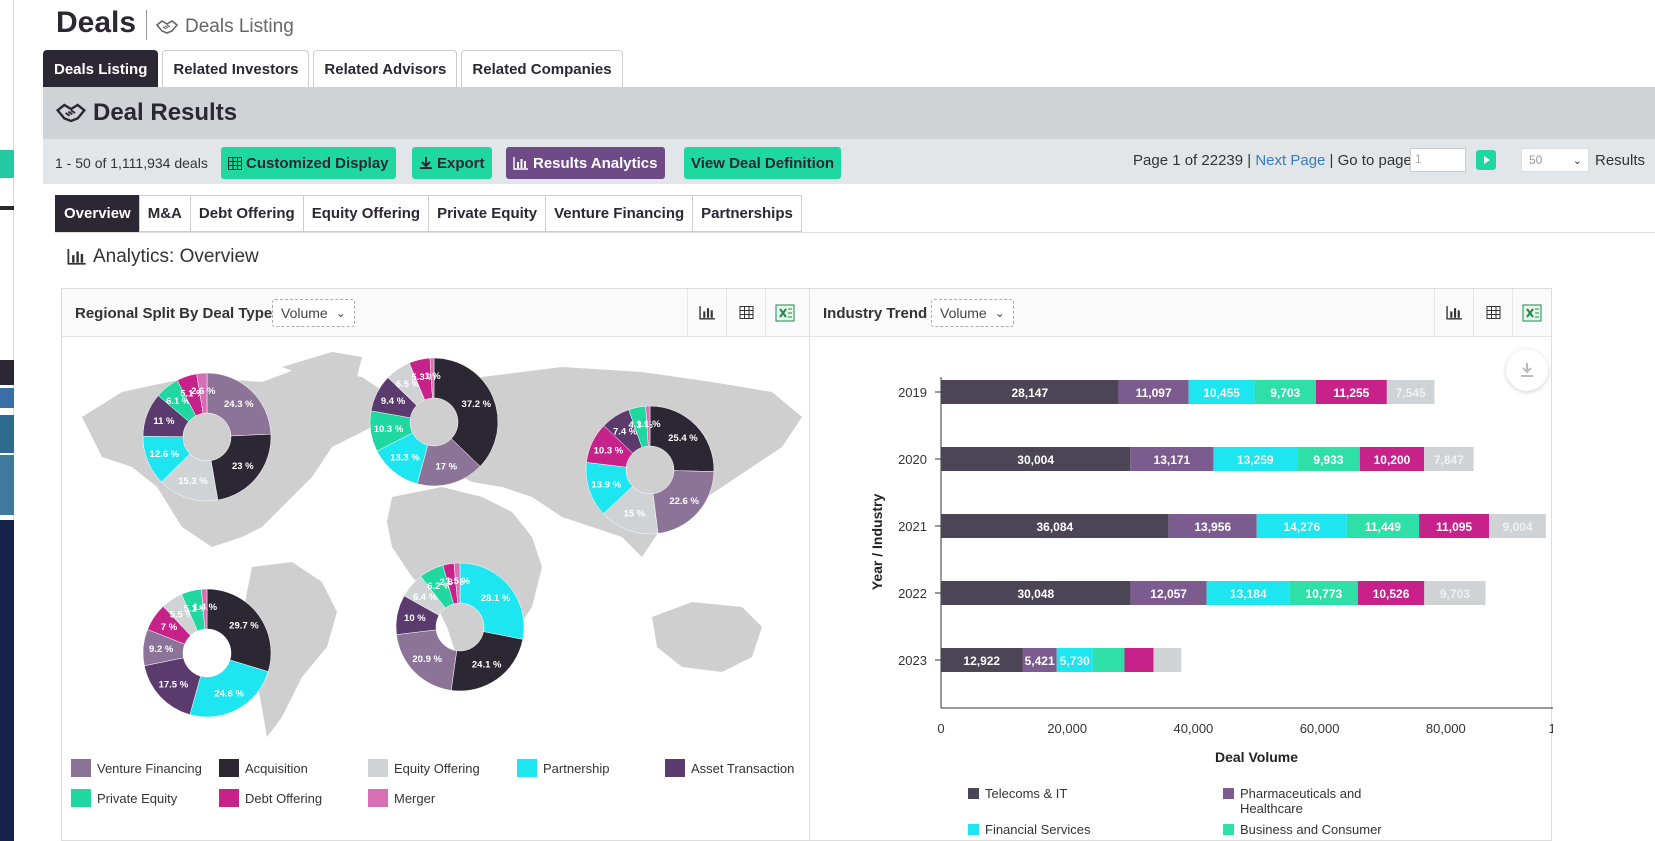  I want to click on donut-slice-label: 24.1 %, so click(487, 664).